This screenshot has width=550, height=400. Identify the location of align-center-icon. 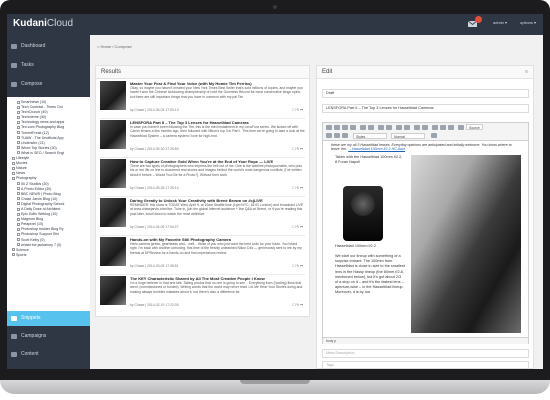
(443, 127).